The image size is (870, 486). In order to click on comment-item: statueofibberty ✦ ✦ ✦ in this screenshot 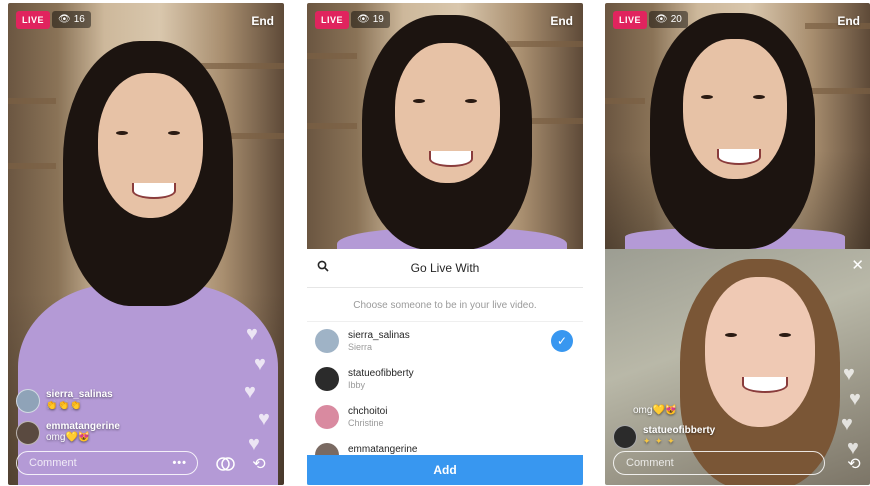, I will do `click(664, 437)`.